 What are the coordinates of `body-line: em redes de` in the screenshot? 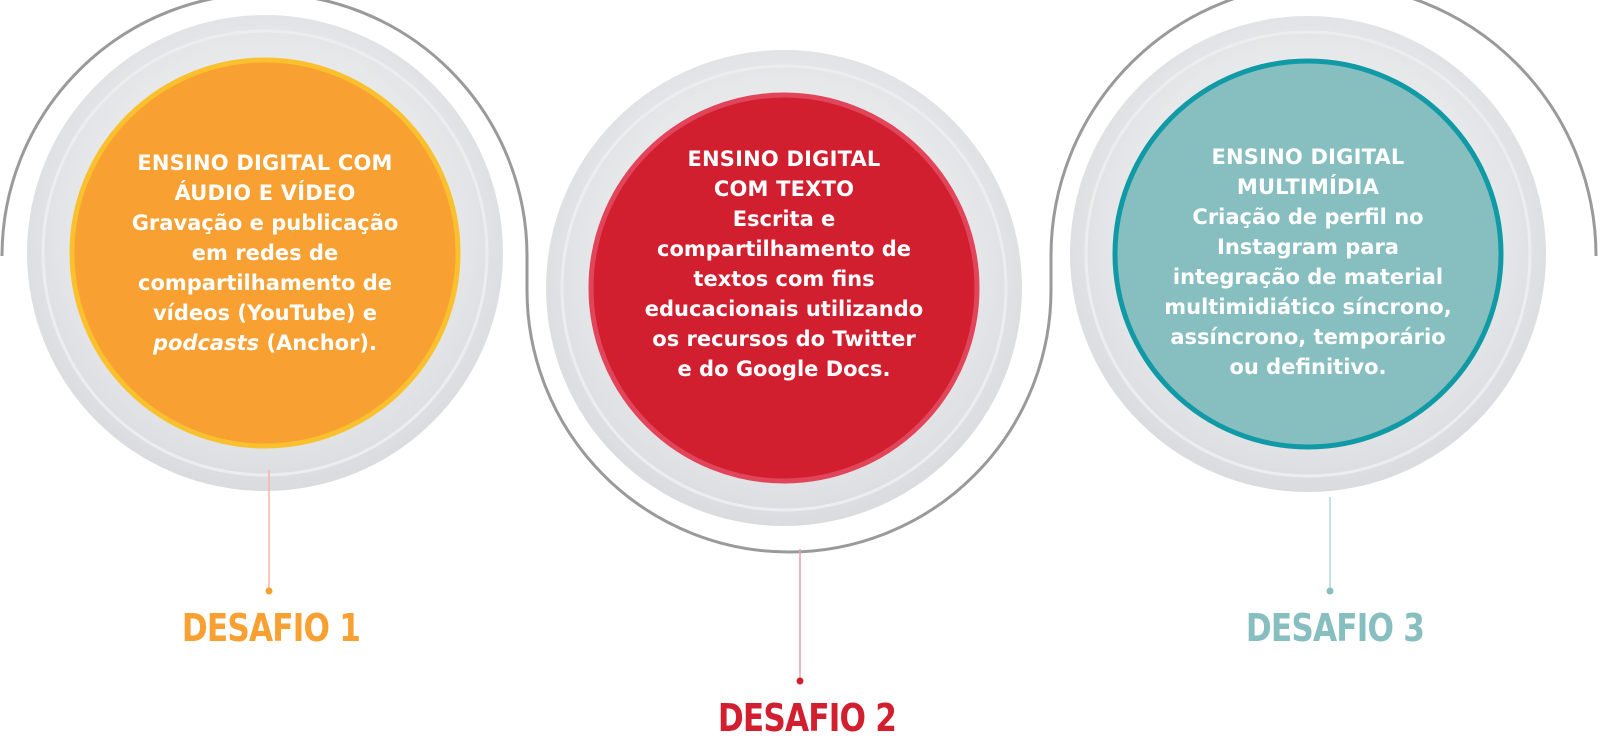 It's located at (265, 253).